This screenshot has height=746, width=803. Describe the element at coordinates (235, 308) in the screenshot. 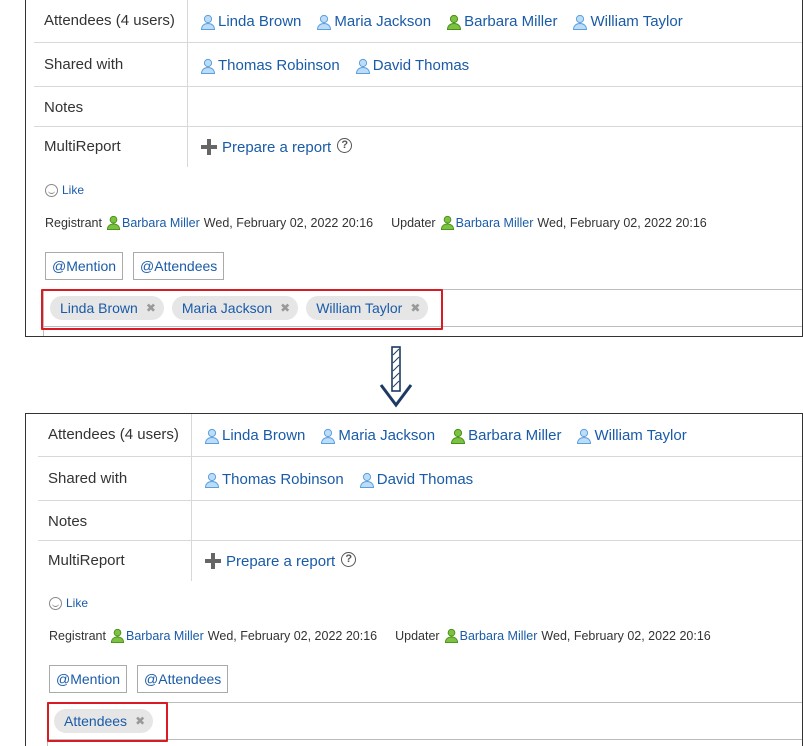

I see `mention-chip: Maria Jackson ✖` at that location.